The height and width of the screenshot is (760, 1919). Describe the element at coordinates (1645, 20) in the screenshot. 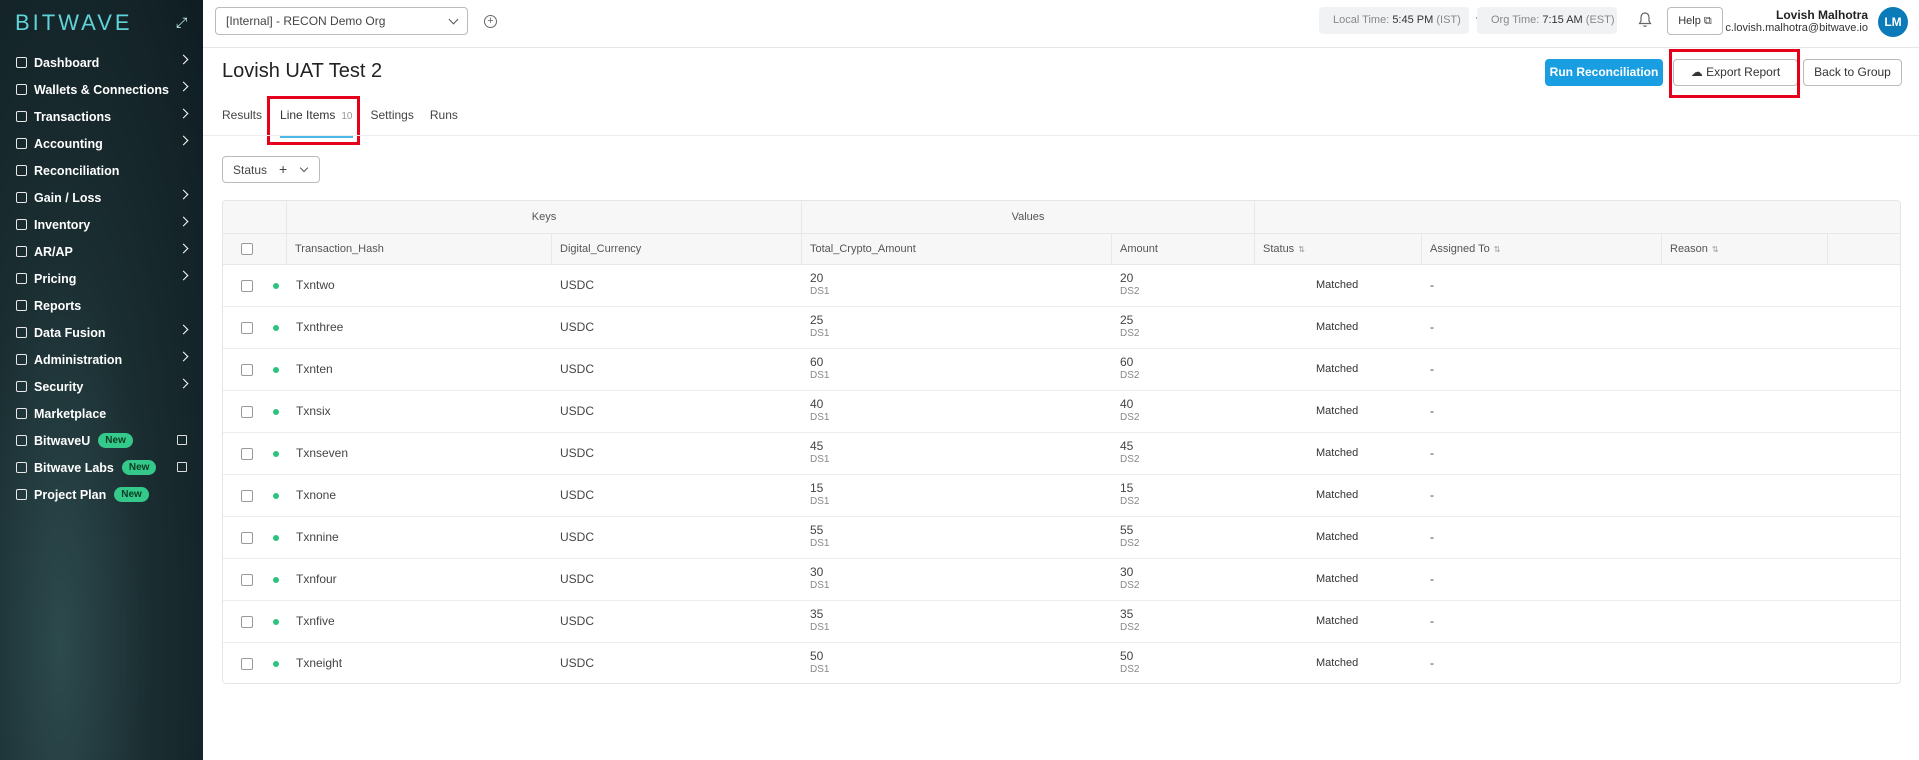

I see `bell-icon` at that location.